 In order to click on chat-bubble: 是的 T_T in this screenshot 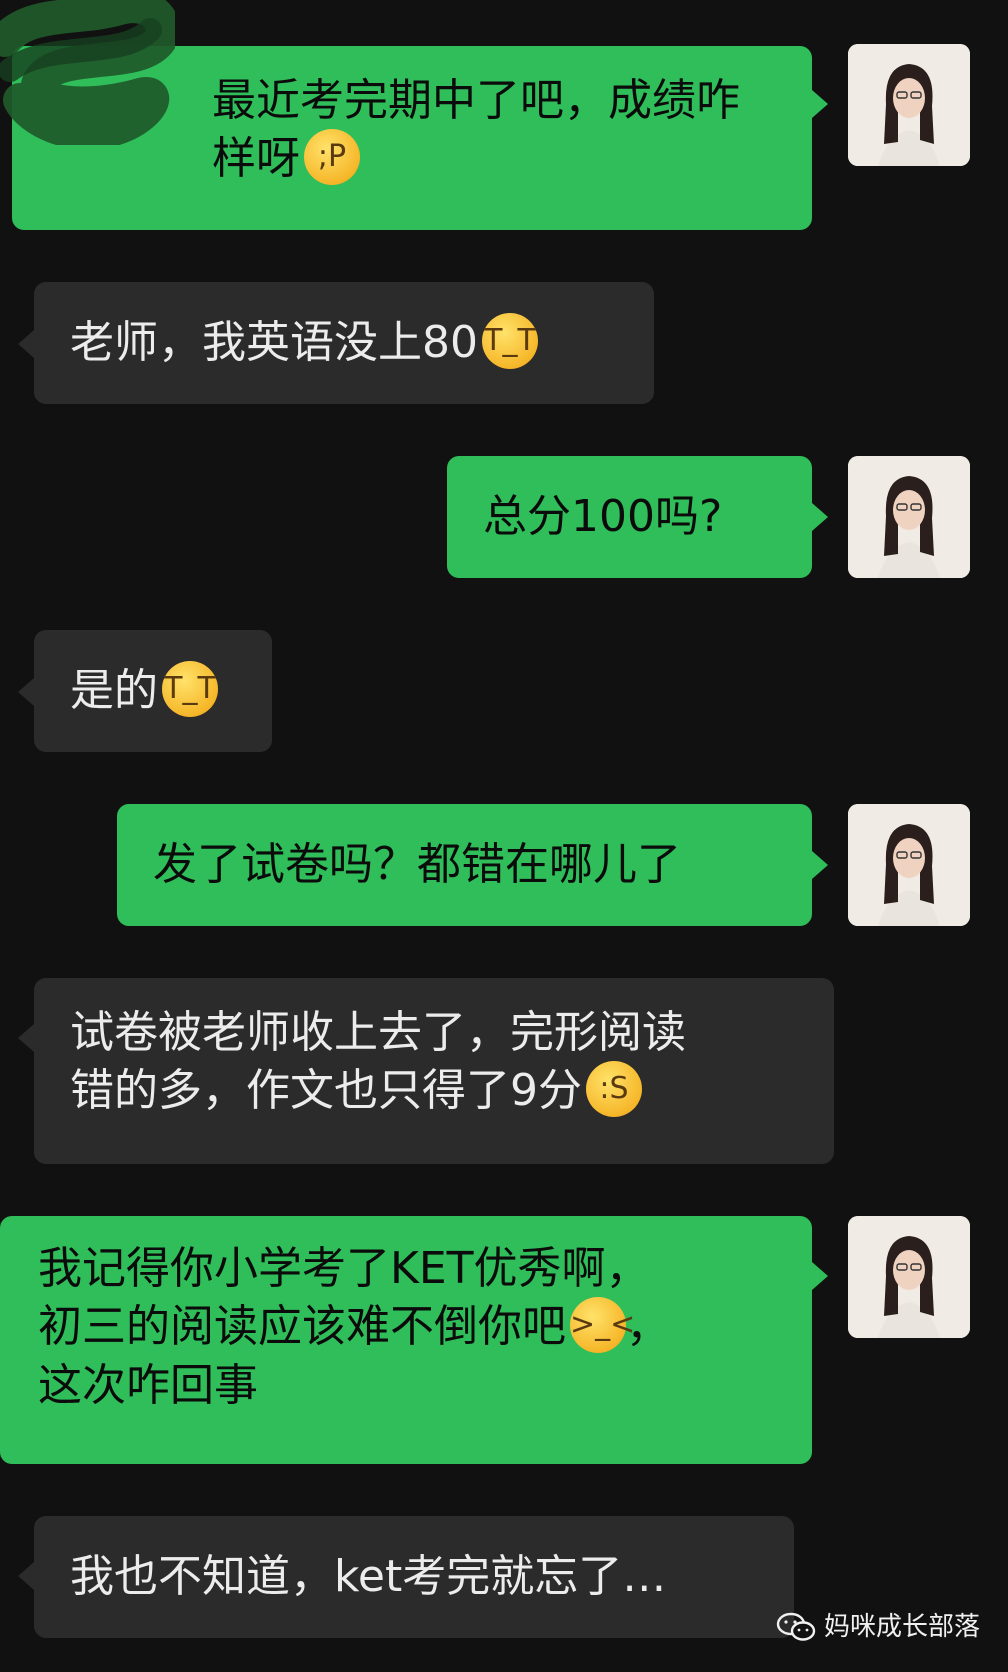, I will do `click(153, 691)`.